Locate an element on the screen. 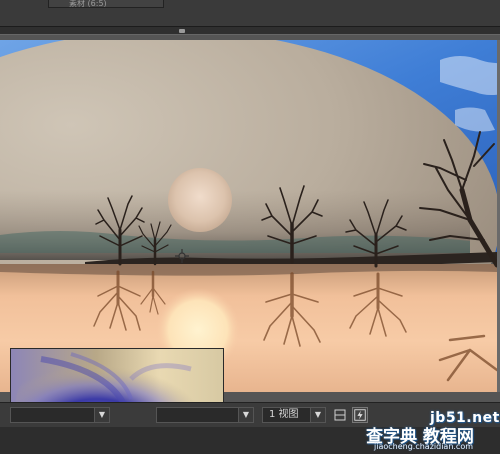 The width and height of the screenshot is (500, 454). grid-icon-graphic is located at coordinates (340, 415).